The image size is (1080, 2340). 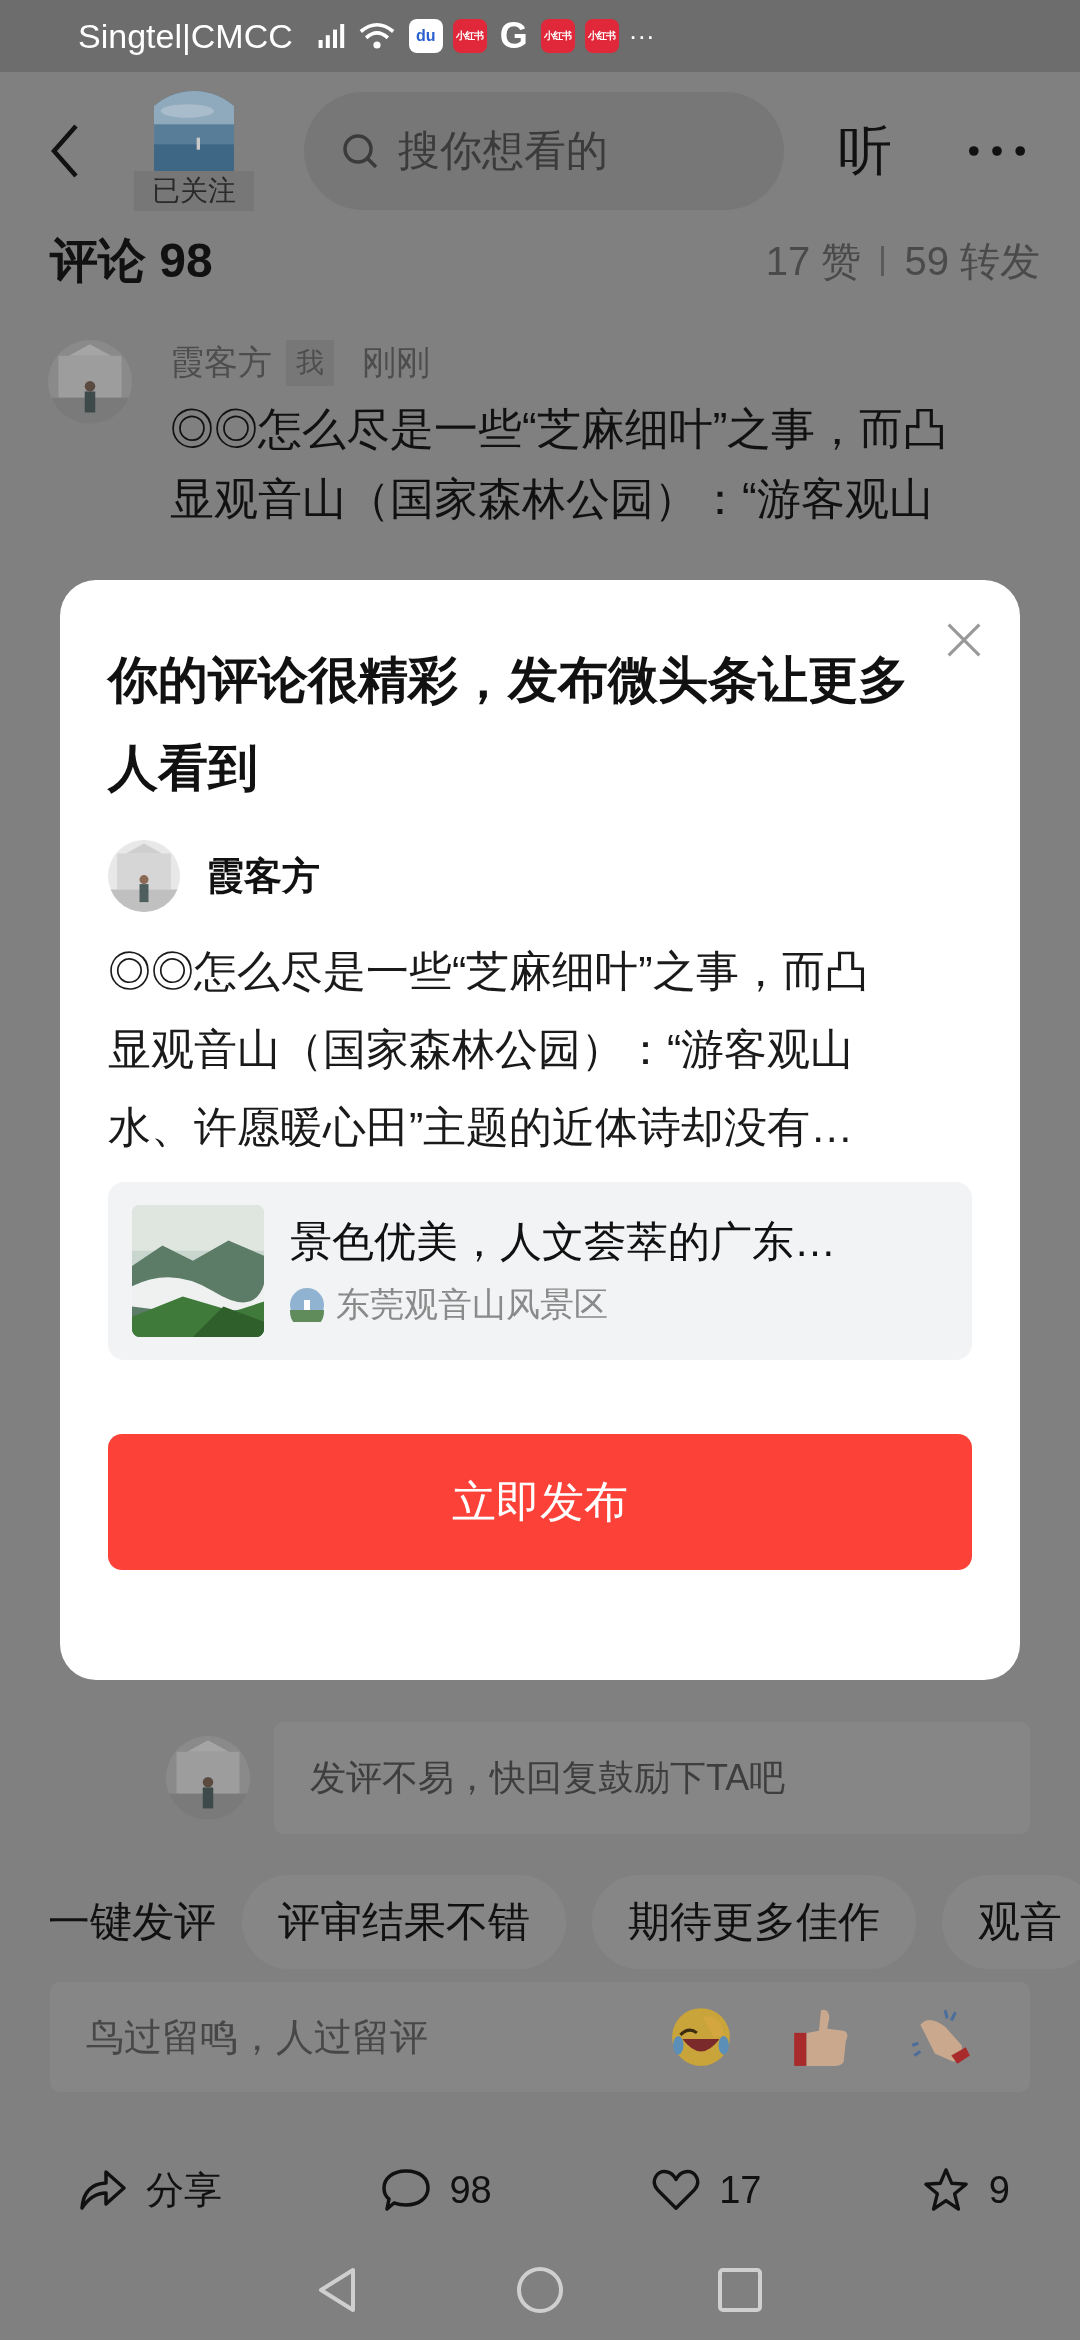 I want to click on reply-field: 发评不易，快回复鼓励下TA吧, so click(x=652, y=1778).